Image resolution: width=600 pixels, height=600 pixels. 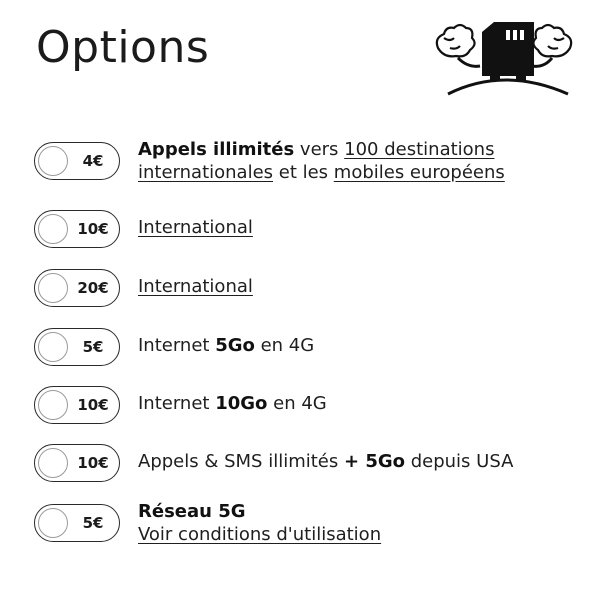 I want to click on option-row: 10€ Internet 10Go en 4G, so click(x=180, y=405).